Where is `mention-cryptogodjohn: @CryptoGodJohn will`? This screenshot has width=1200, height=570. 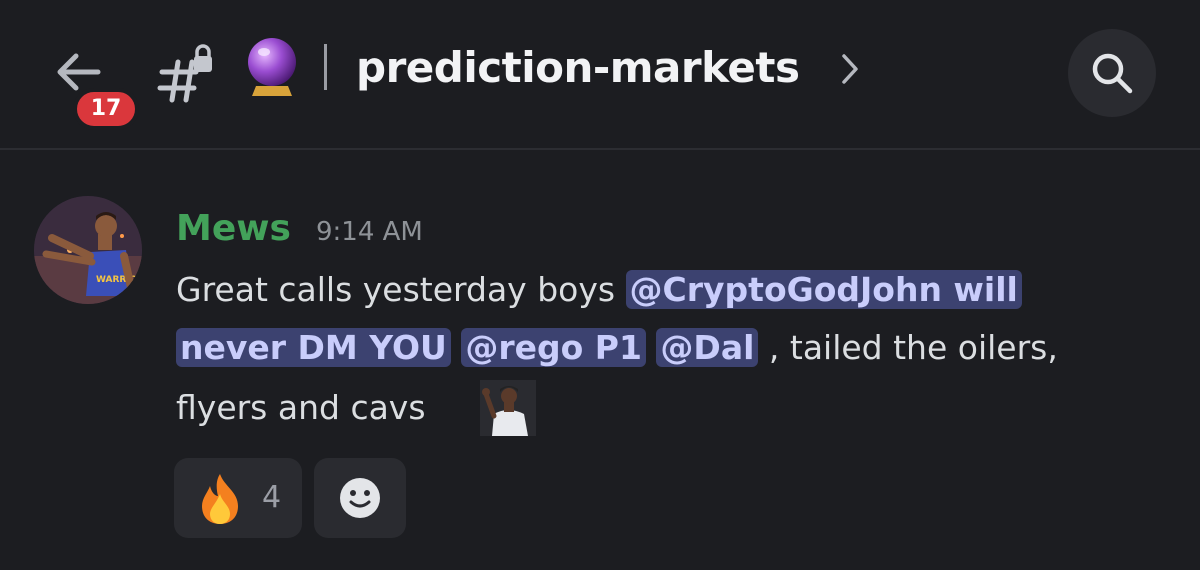
mention-cryptogodjohn: @CryptoGodJohn will is located at coordinates (823, 289).